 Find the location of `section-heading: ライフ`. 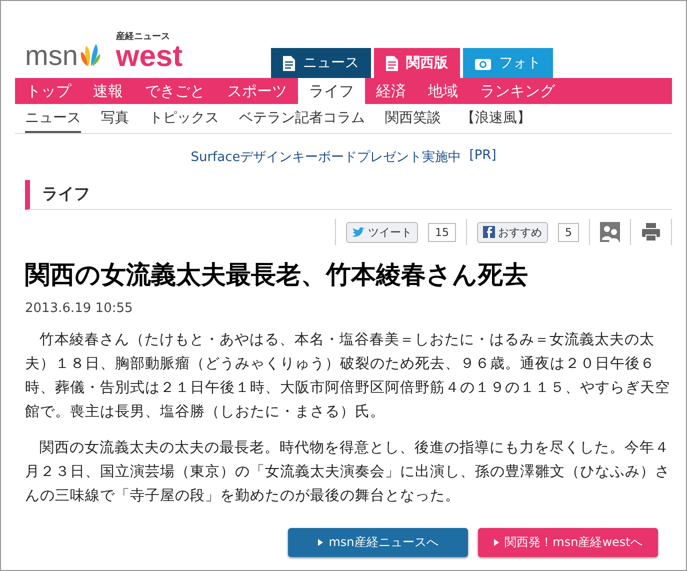

section-heading: ライフ is located at coordinates (348, 195).